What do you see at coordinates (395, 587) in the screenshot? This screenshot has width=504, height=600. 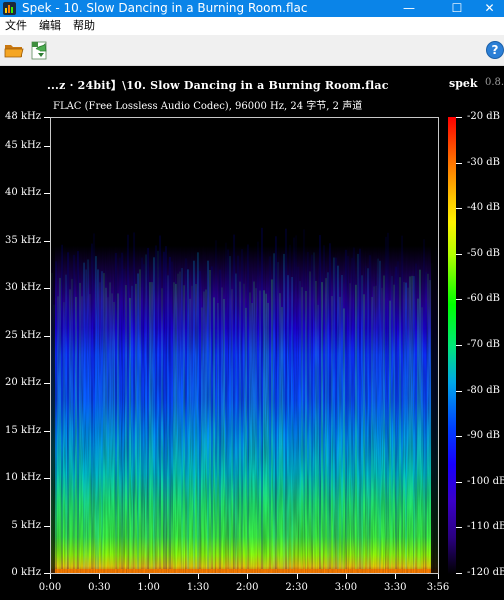 I see `time-tick-label: 3:30` at bounding box center [395, 587].